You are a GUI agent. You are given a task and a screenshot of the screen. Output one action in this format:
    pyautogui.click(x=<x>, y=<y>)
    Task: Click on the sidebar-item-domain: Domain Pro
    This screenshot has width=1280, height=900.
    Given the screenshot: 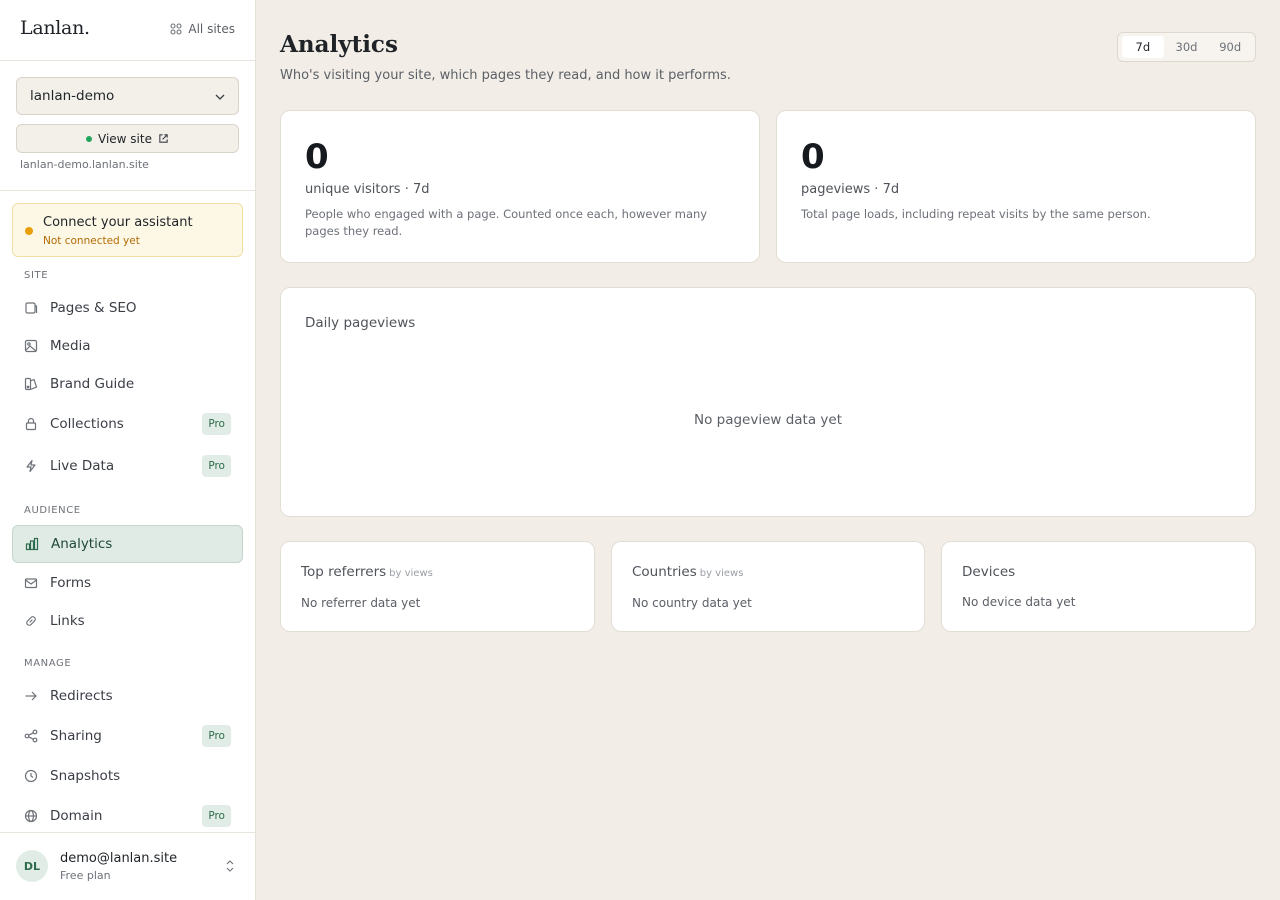 What is the action you would take?
    pyautogui.click(x=127, y=816)
    